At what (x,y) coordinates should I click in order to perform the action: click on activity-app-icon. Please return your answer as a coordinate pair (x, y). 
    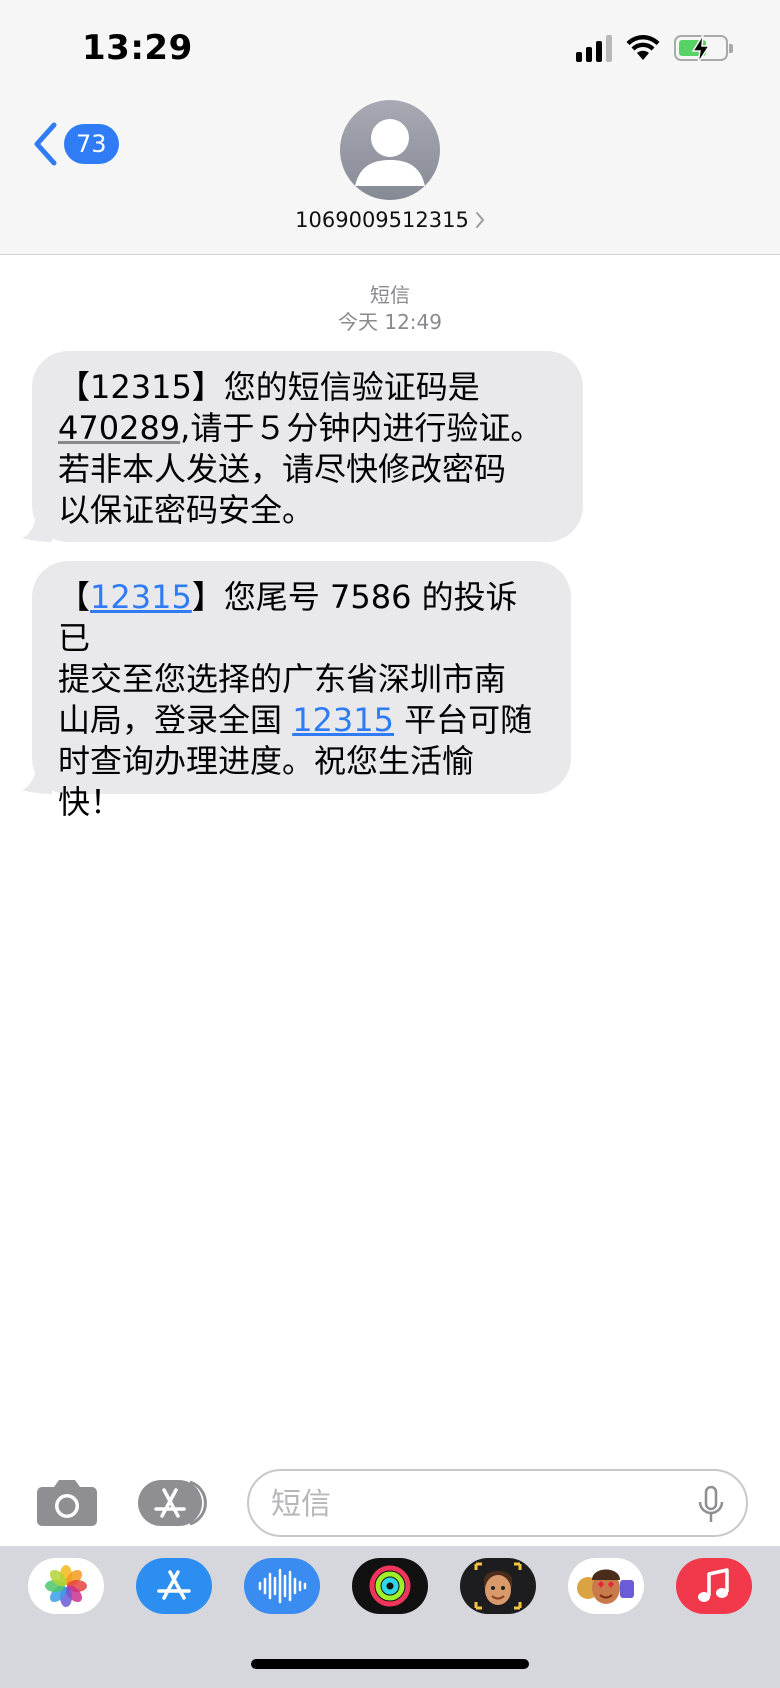
    Looking at the image, I should click on (390, 1586).